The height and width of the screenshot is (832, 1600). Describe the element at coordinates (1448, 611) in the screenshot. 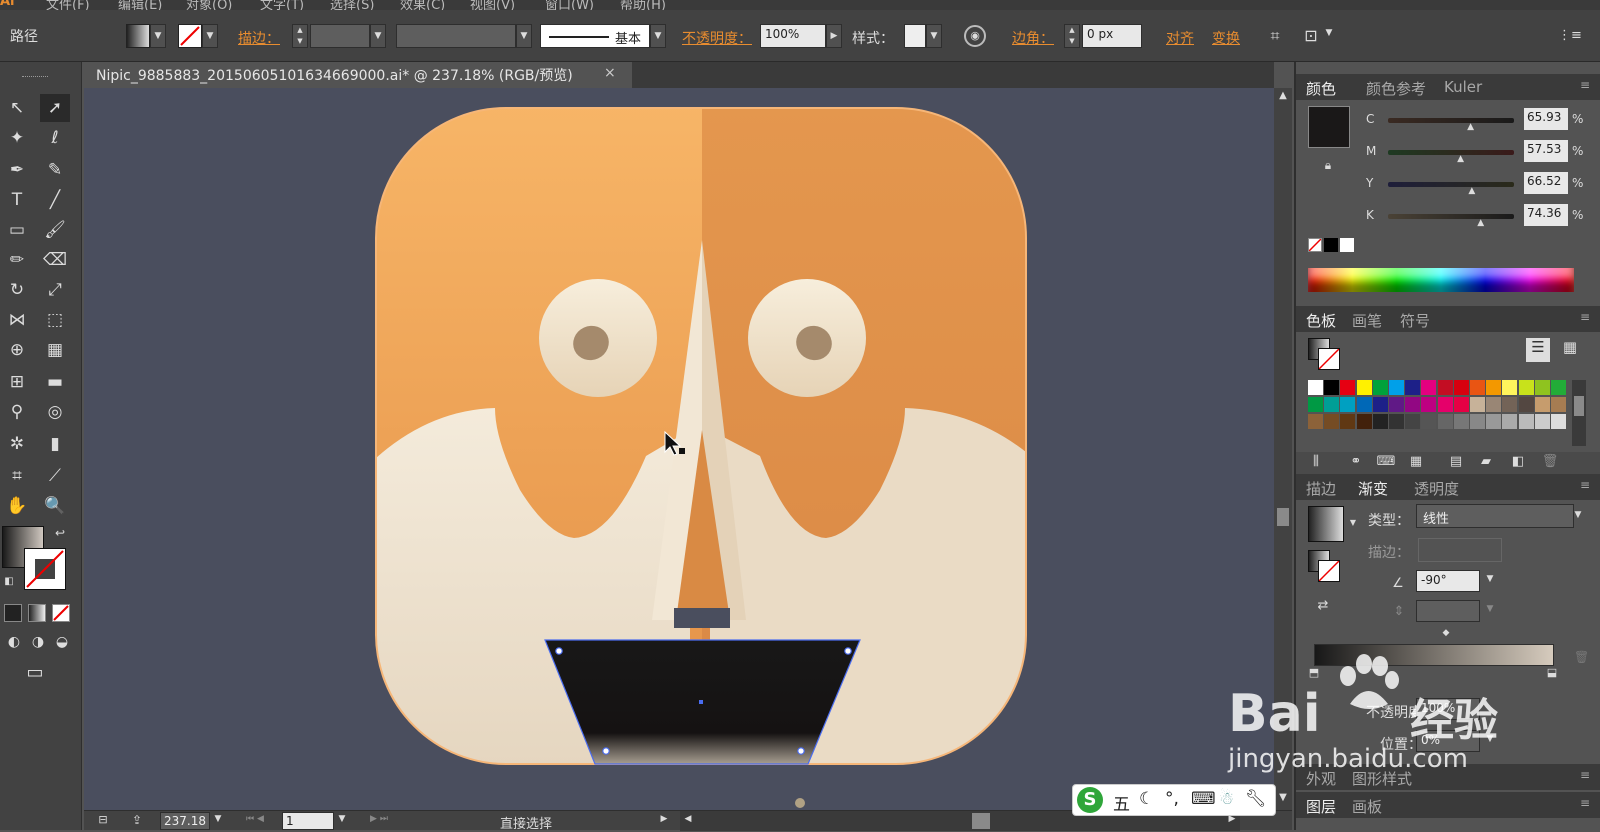

I see `aspect-ratio-field` at that location.